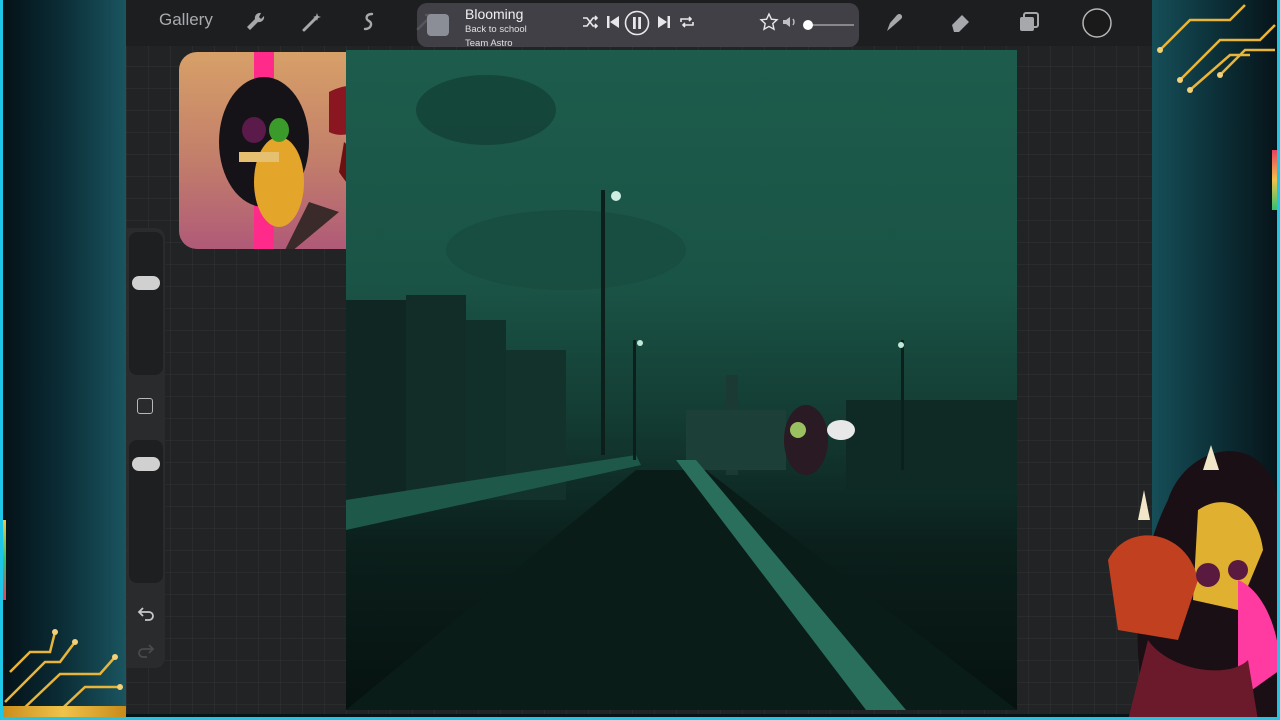 The image size is (1280, 720). Describe the element at coordinates (961, 22) in the screenshot. I see `eraser-icon` at that location.